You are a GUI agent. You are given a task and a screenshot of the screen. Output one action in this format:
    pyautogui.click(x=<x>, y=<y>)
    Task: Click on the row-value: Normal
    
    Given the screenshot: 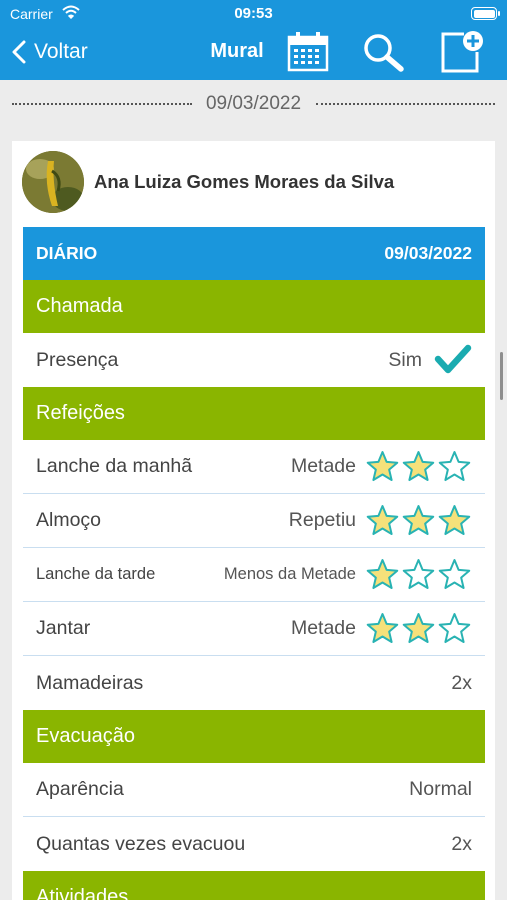 What is the action you would take?
    pyautogui.click(x=440, y=789)
    